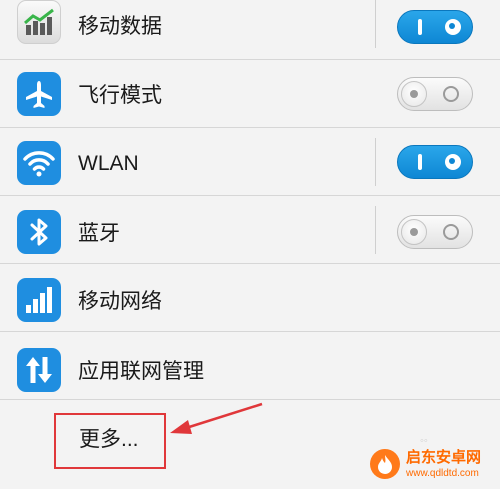 Image resolution: width=500 pixels, height=489 pixels. What do you see at coordinates (39, 22) in the screenshot?
I see `chart-icon` at bounding box center [39, 22].